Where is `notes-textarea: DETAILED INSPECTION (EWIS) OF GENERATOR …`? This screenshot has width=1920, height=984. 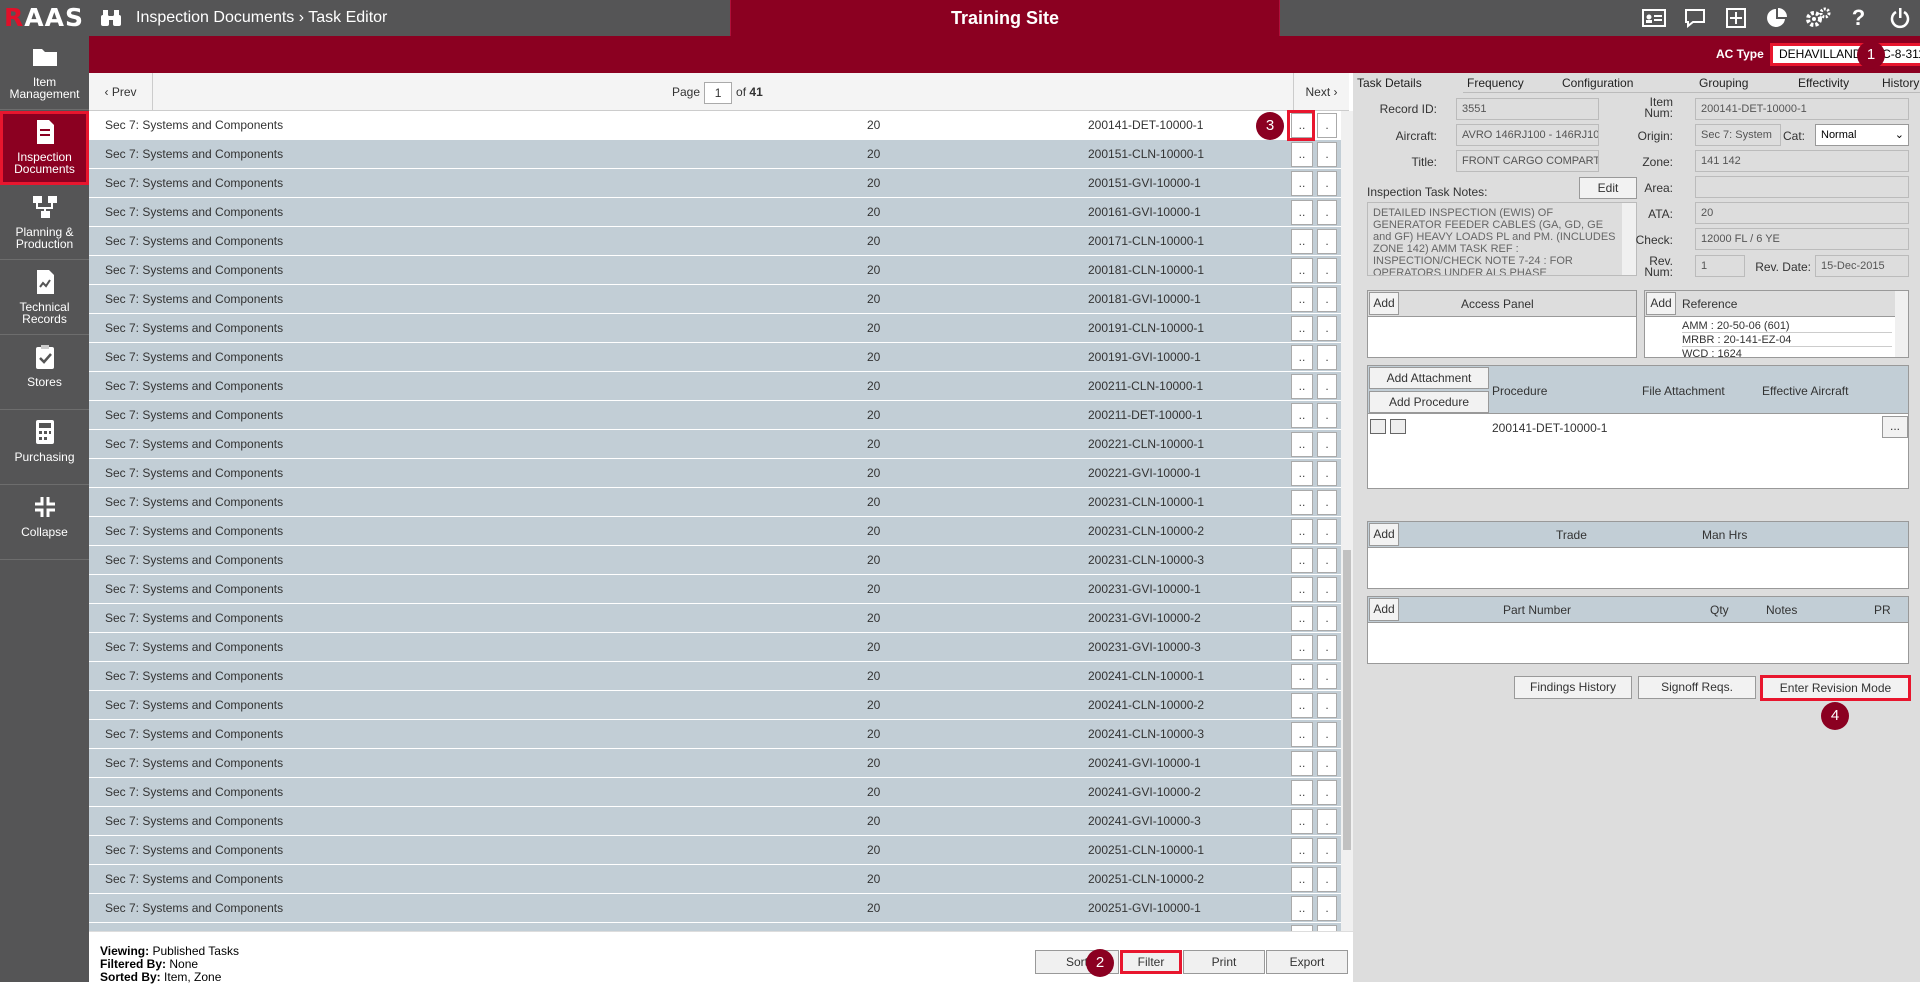
notes-textarea: DETAILED INSPECTION (EWIS) OF GENERATOR … is located at coordinates (1502, 239).